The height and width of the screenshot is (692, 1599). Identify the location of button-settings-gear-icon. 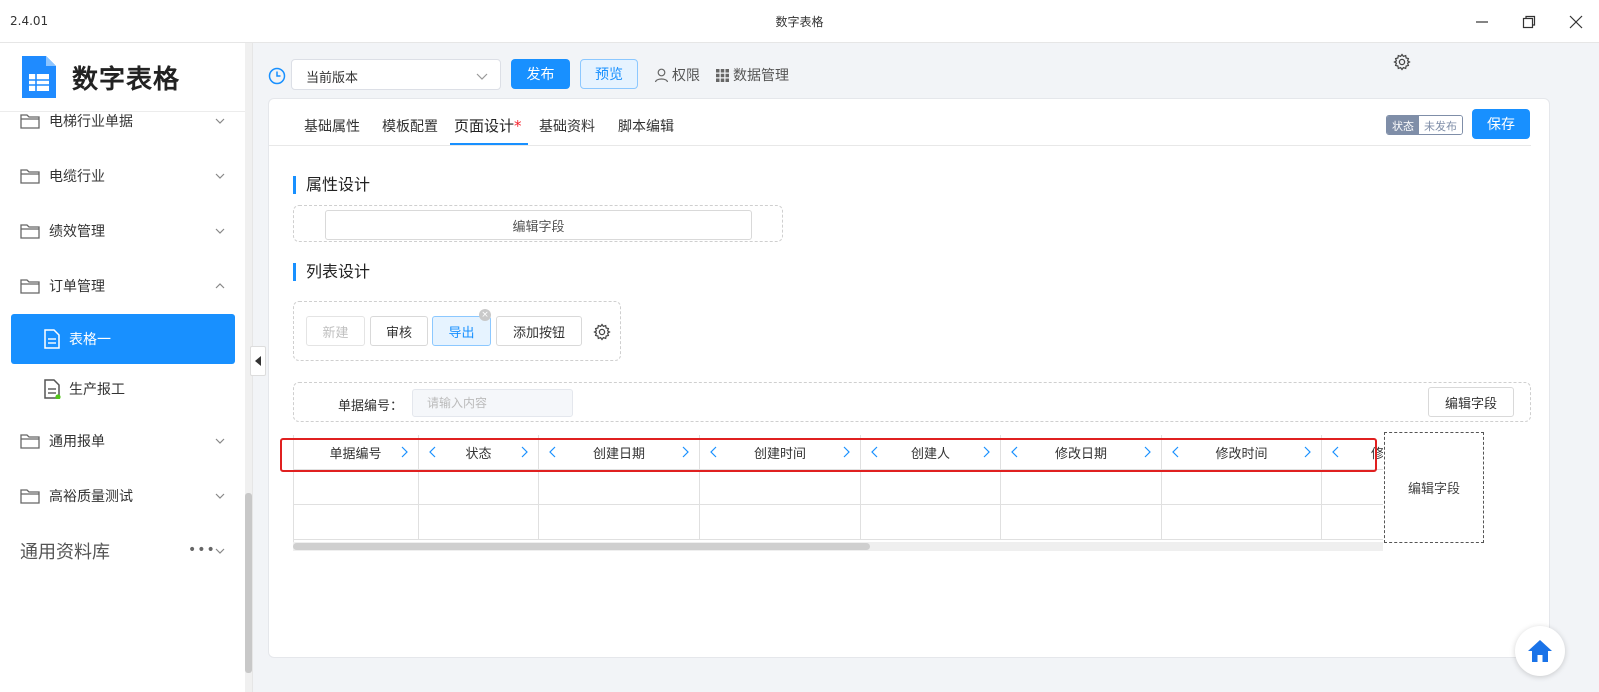
(602, 332).